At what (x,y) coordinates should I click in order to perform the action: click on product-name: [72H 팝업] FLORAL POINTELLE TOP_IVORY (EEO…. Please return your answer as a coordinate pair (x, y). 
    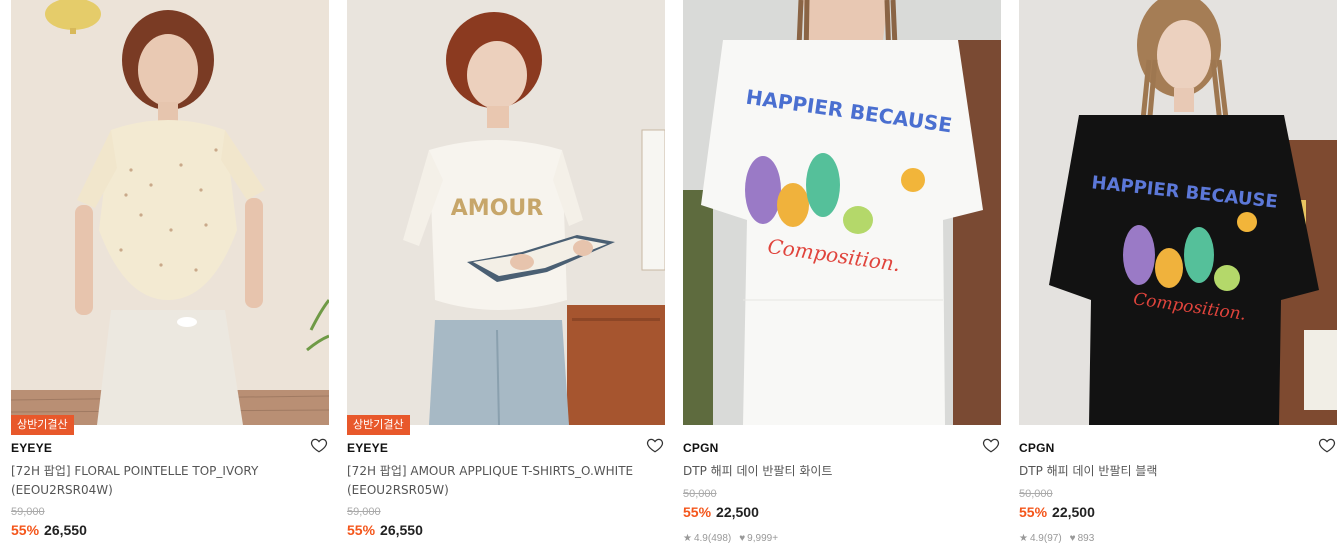
    Looking at the image, I should click on (161, 481).